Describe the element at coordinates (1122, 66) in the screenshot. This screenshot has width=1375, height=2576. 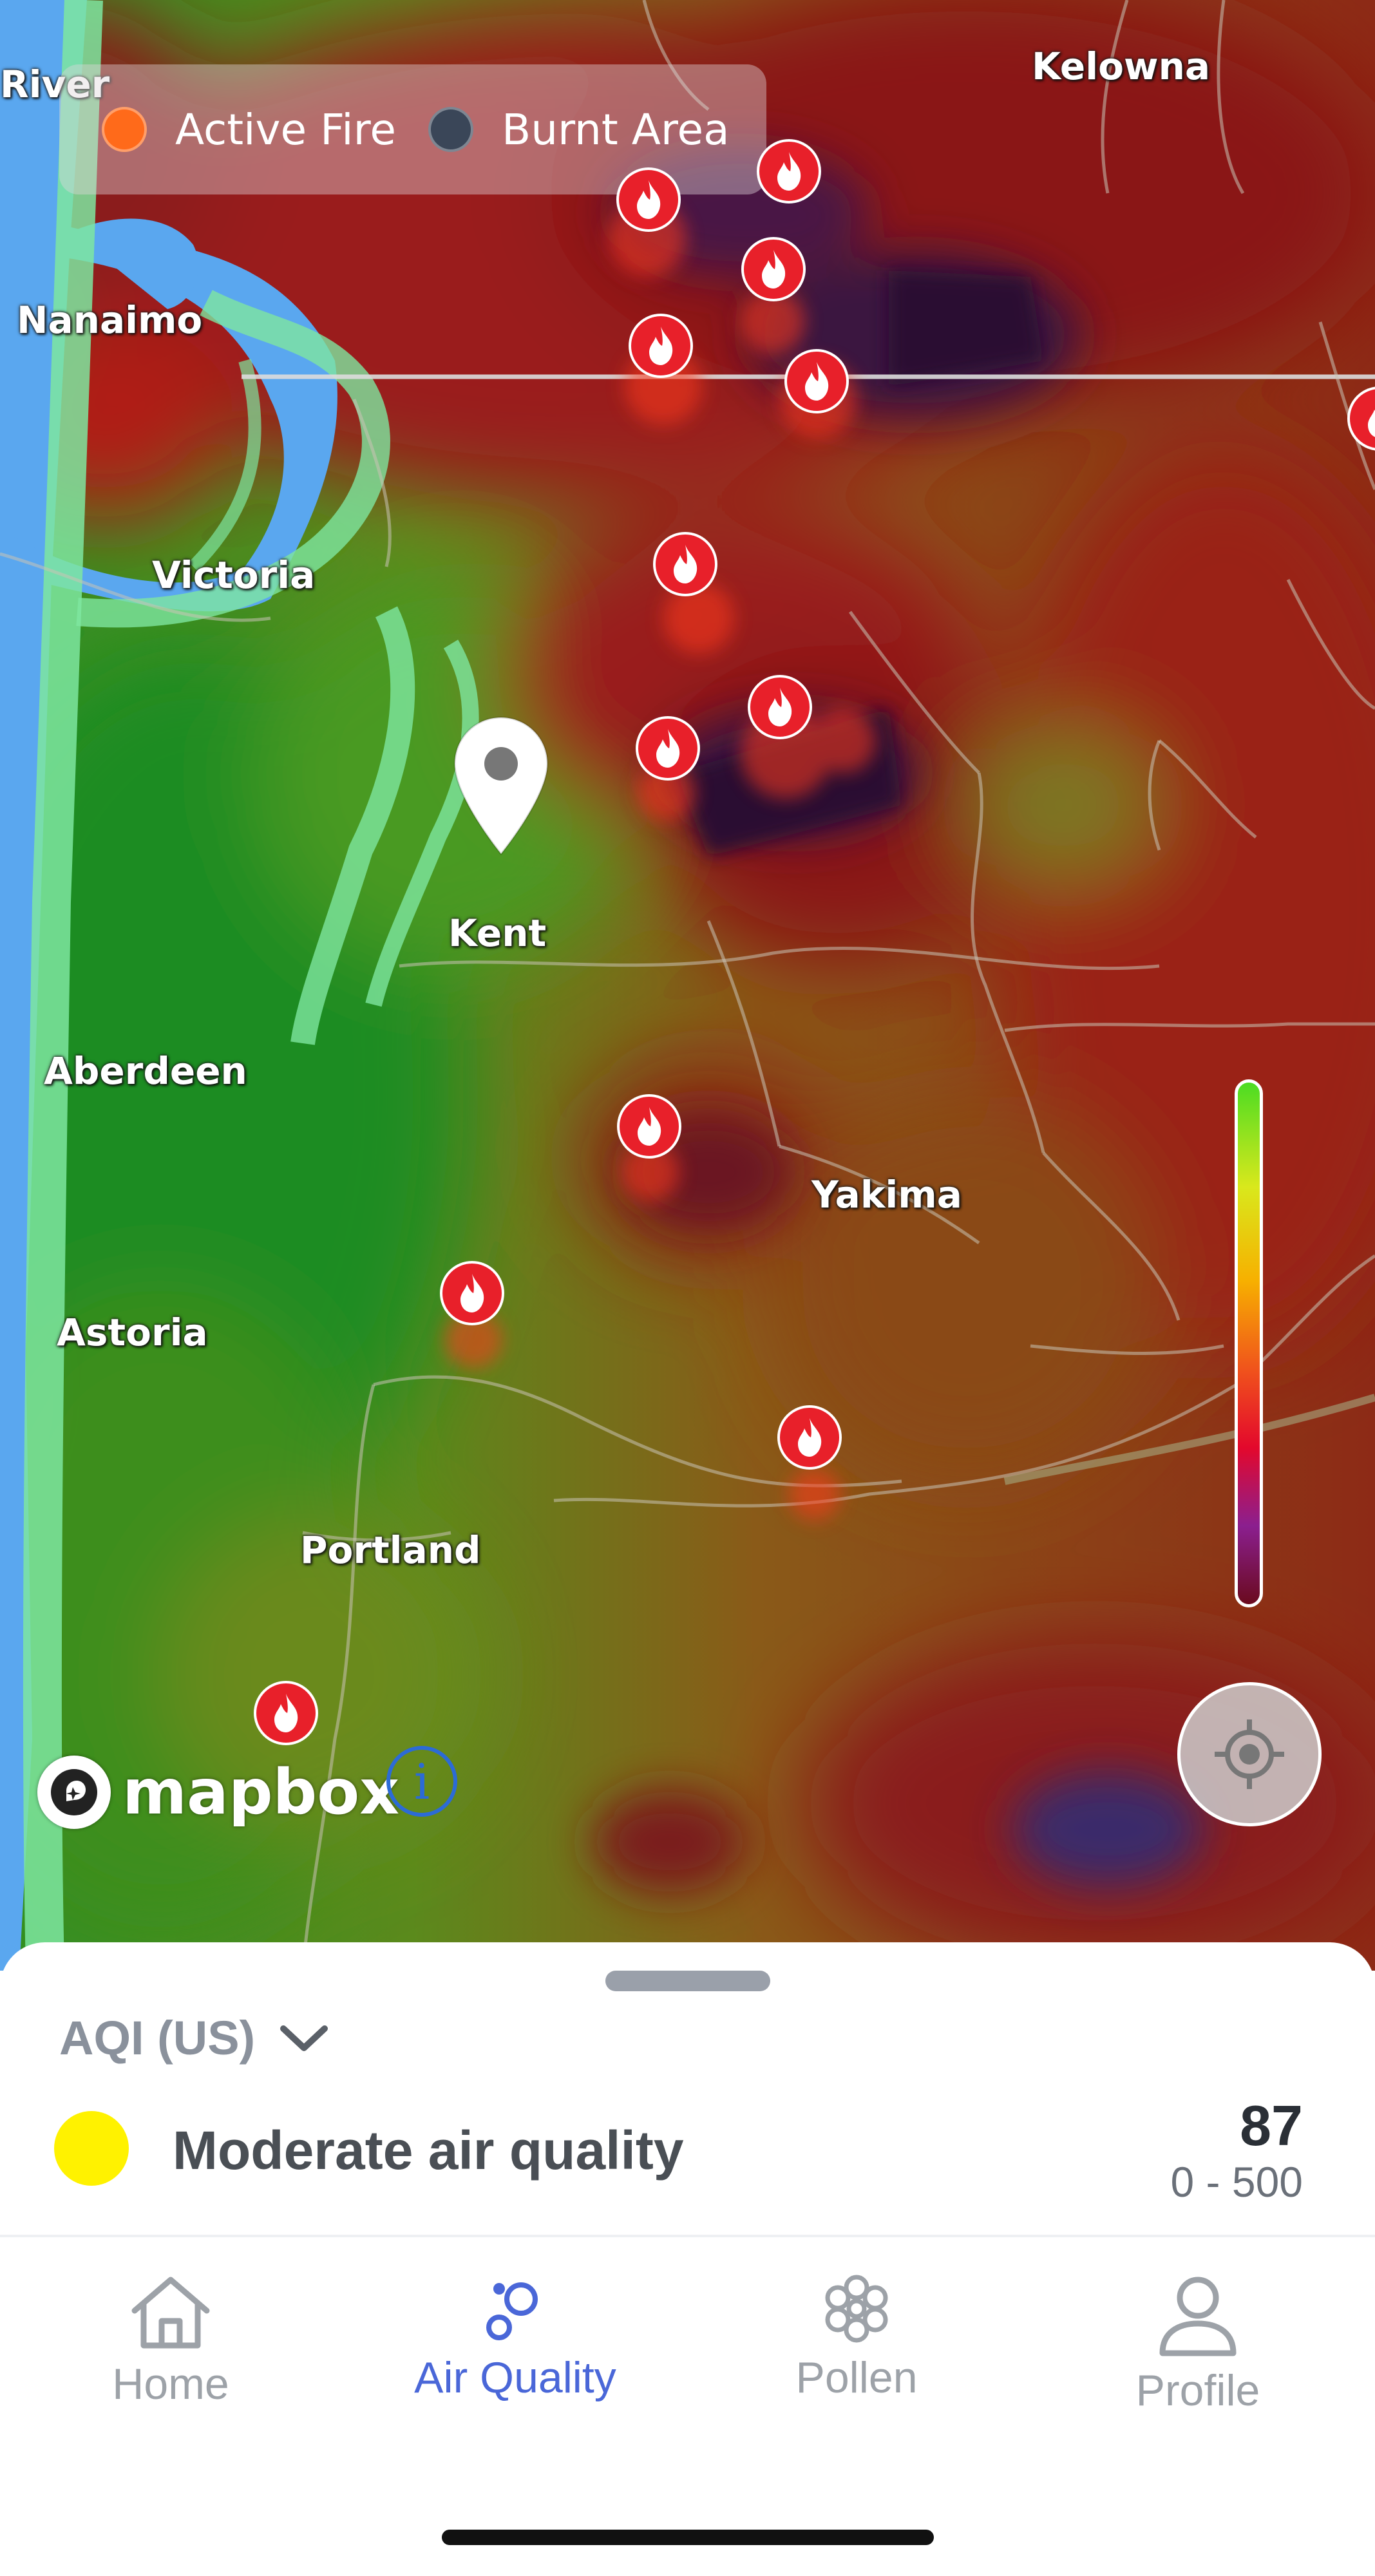
I see `city-label: Kelowna` at that location.